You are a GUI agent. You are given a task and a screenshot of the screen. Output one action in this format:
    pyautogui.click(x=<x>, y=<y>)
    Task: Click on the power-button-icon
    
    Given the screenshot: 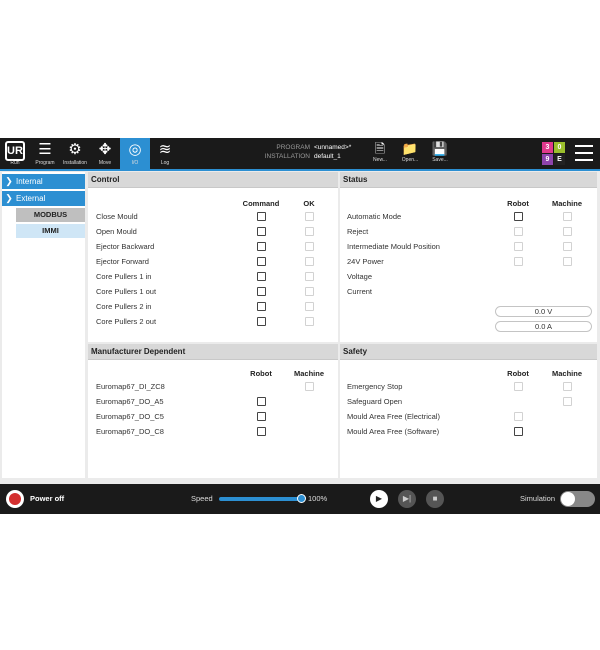 What is the action you would take?
    pyautogui.click(x=15, y=499)
    